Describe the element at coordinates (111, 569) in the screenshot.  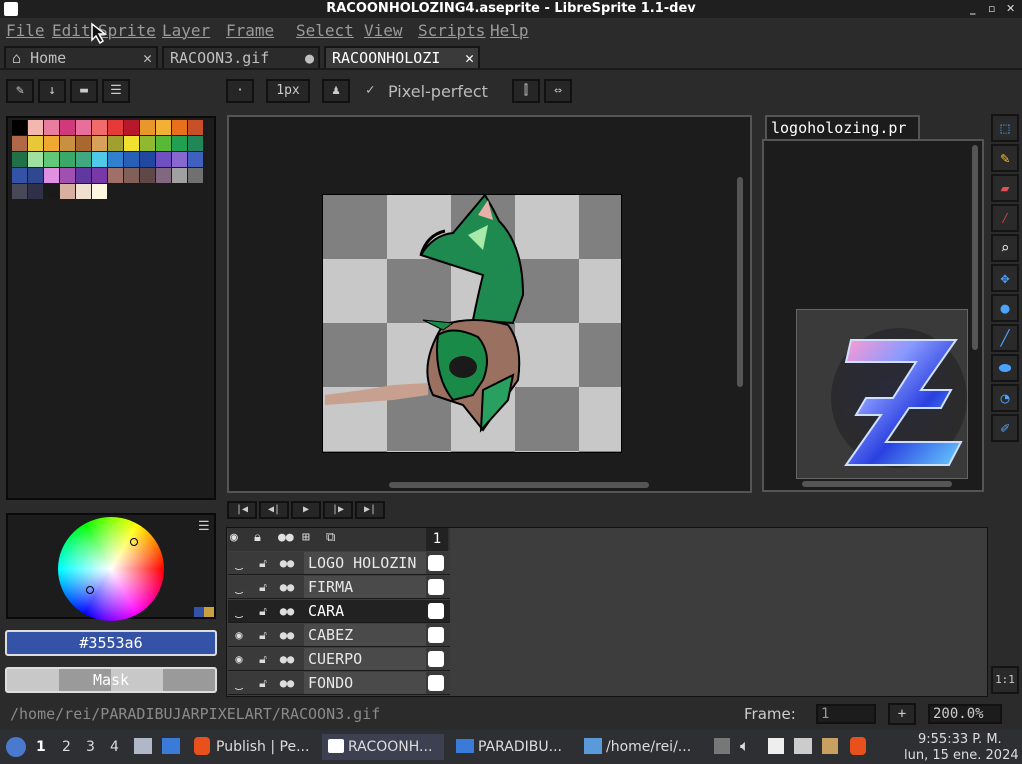
I see `color-wheel` at that location.